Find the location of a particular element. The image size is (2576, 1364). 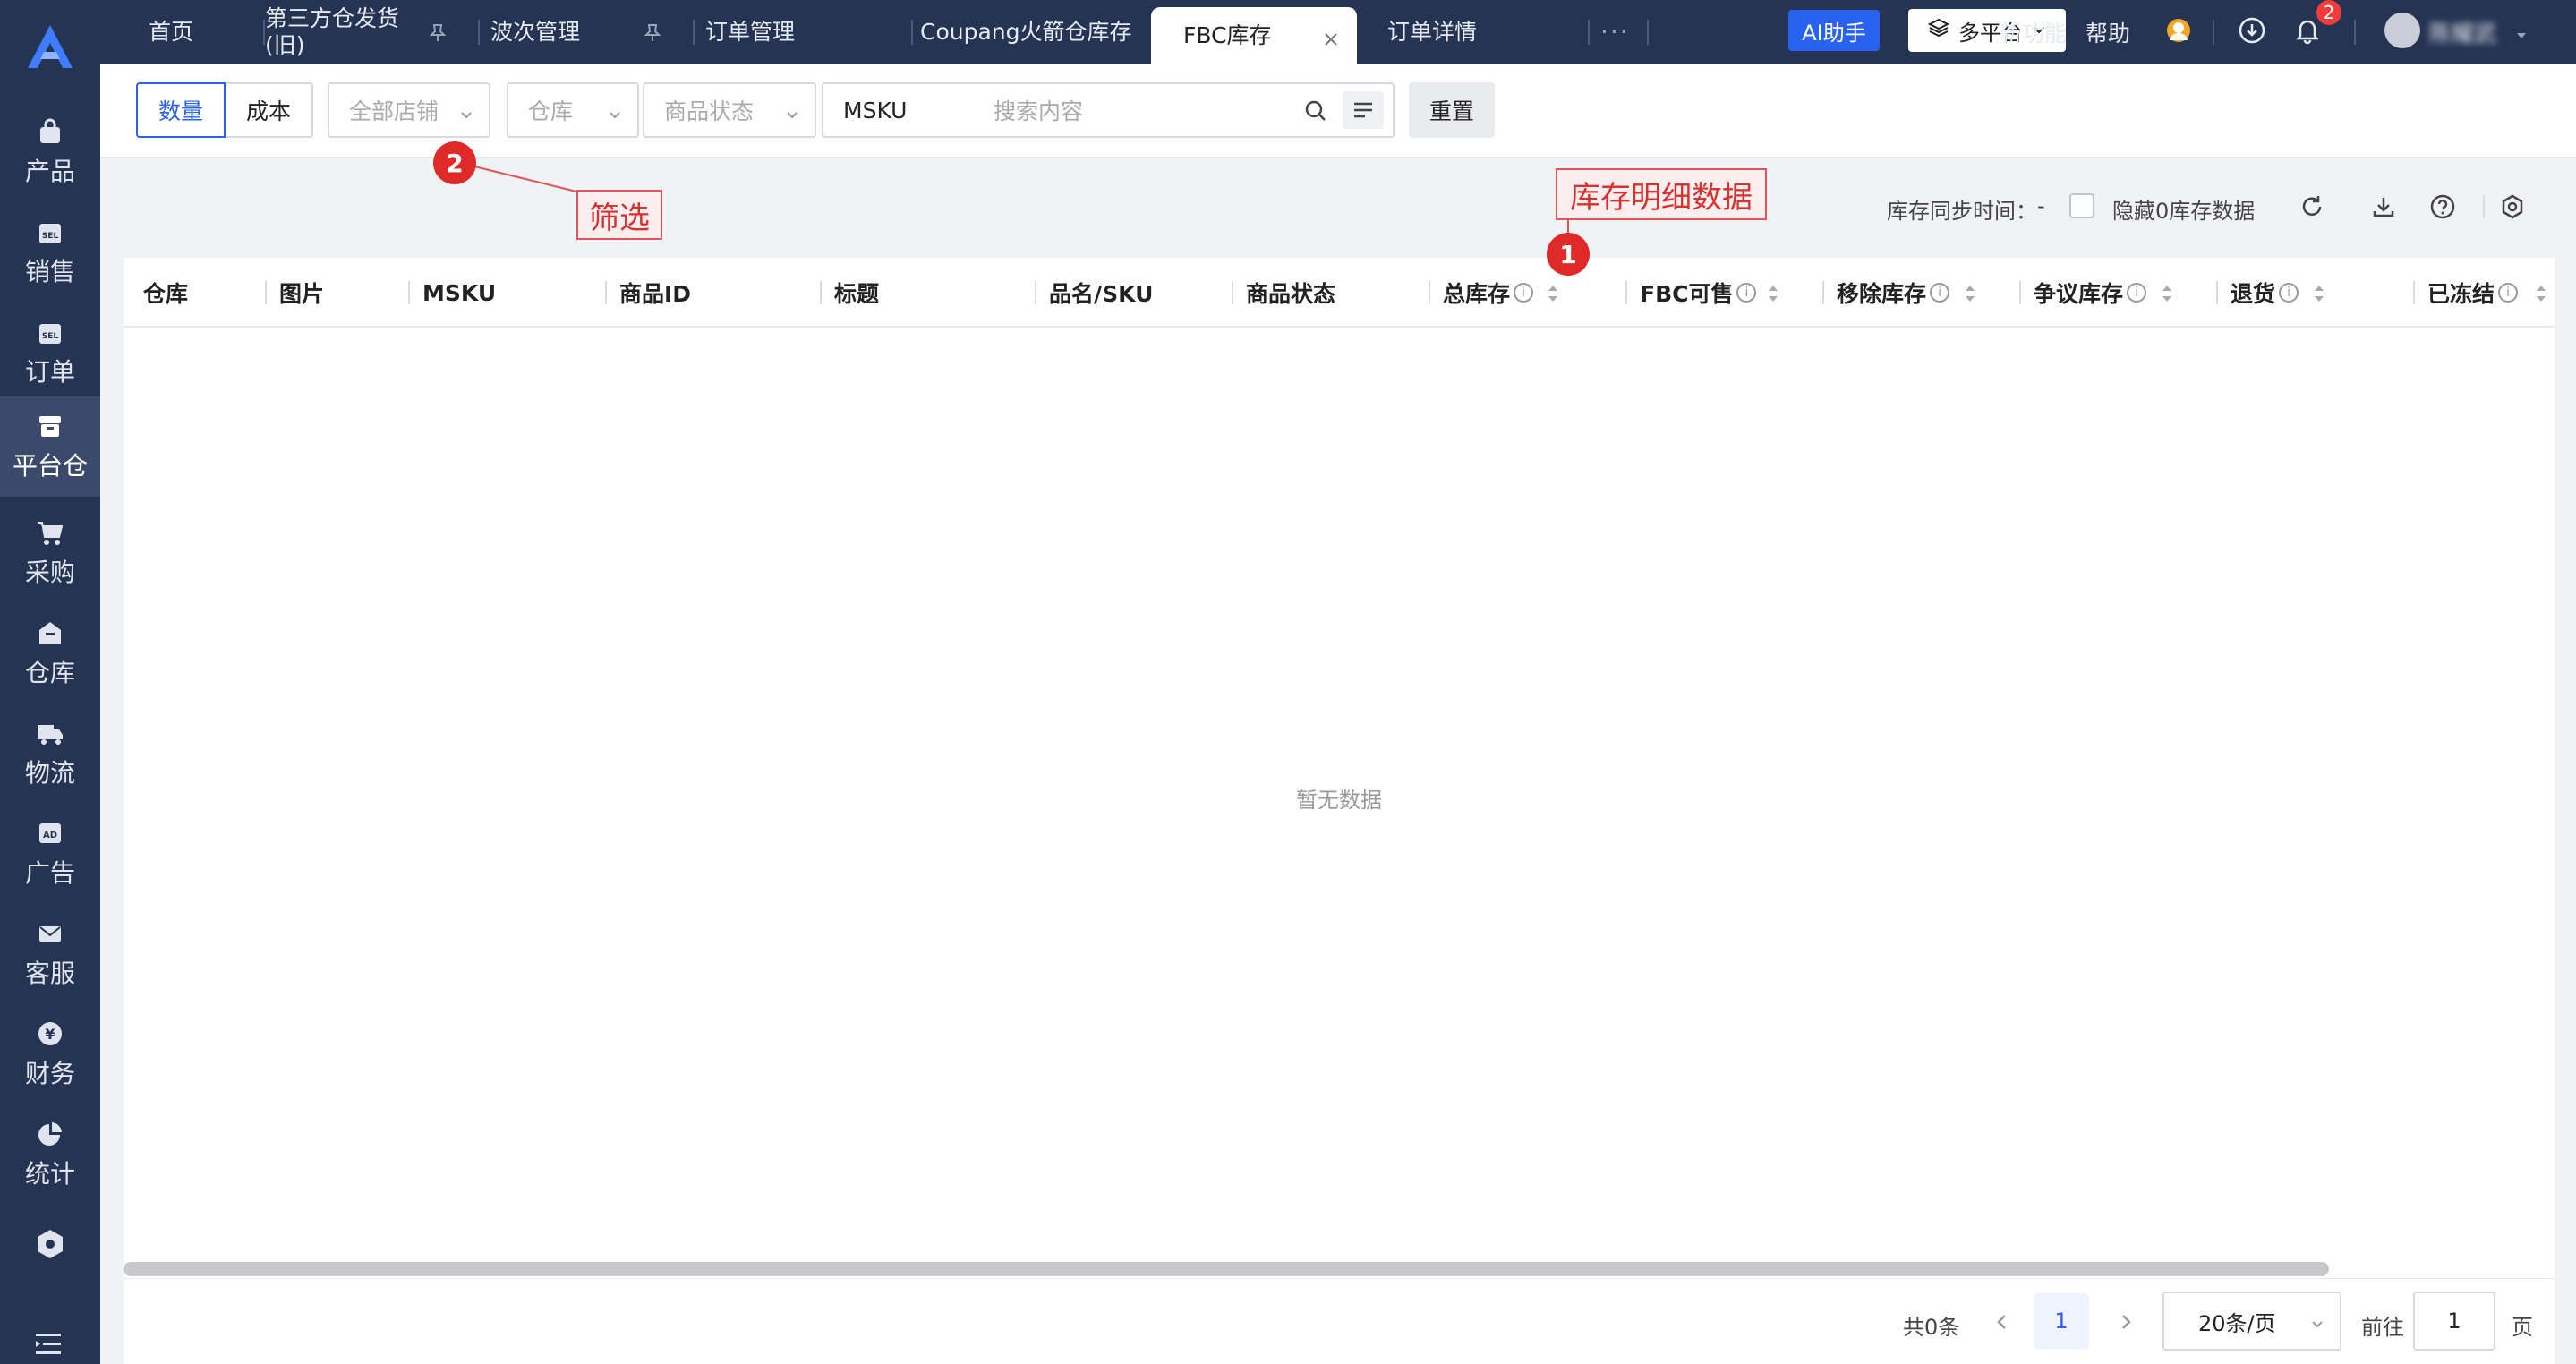

page-number-current: 1 is located at coordinates (2061, 1321).